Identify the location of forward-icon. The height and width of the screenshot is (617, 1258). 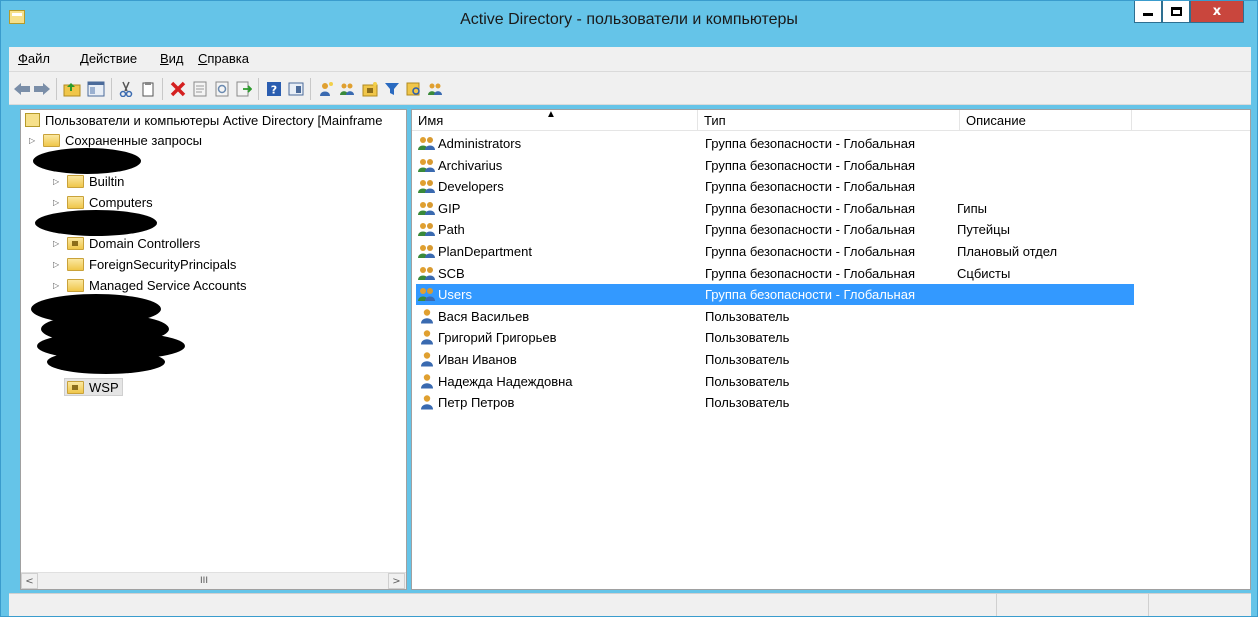
(42, 89).